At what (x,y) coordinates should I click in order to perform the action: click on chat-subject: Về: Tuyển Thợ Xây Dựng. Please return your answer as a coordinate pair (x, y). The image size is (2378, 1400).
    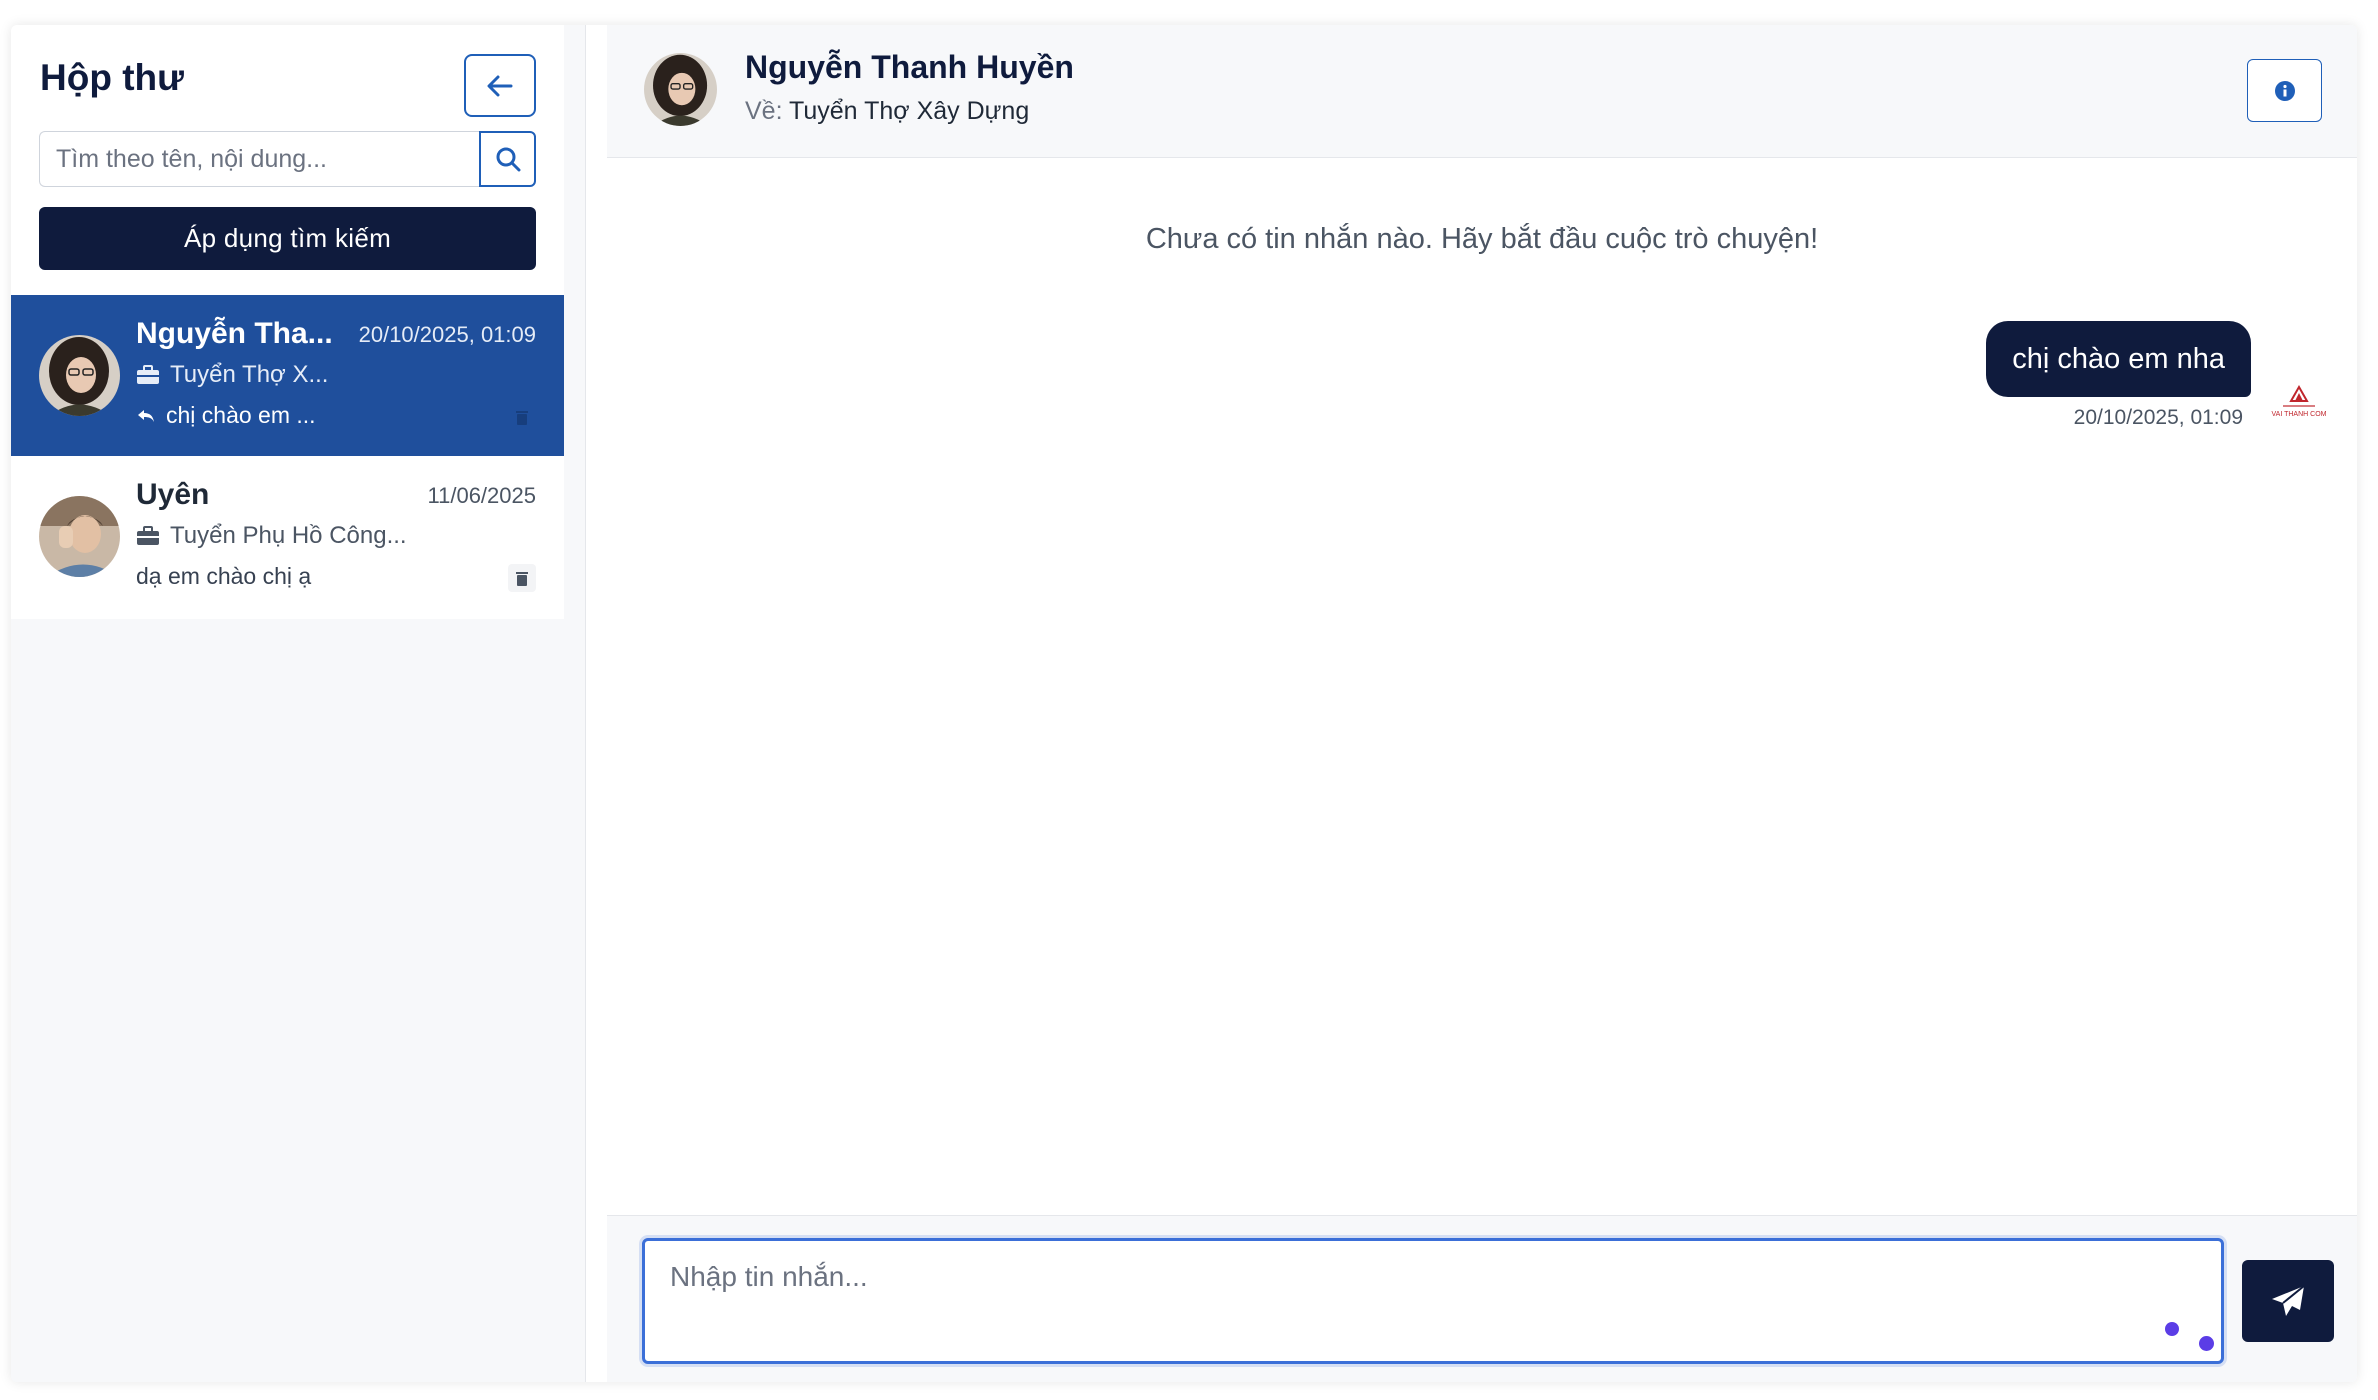
    Looking at the image, I should click on (887, 111).